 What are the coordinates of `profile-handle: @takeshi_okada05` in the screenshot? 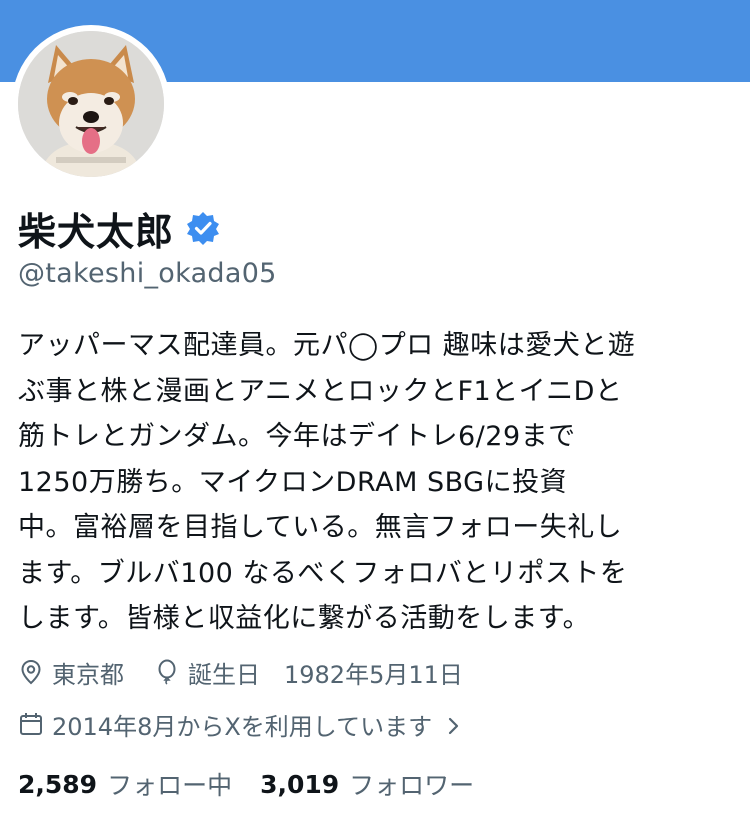 It's located at (147, 273).